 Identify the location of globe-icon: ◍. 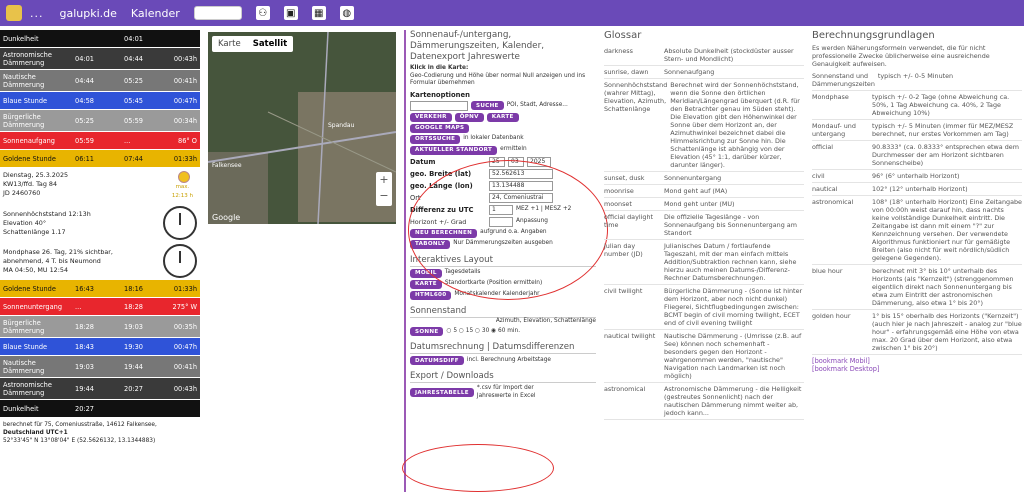
(346, 13).